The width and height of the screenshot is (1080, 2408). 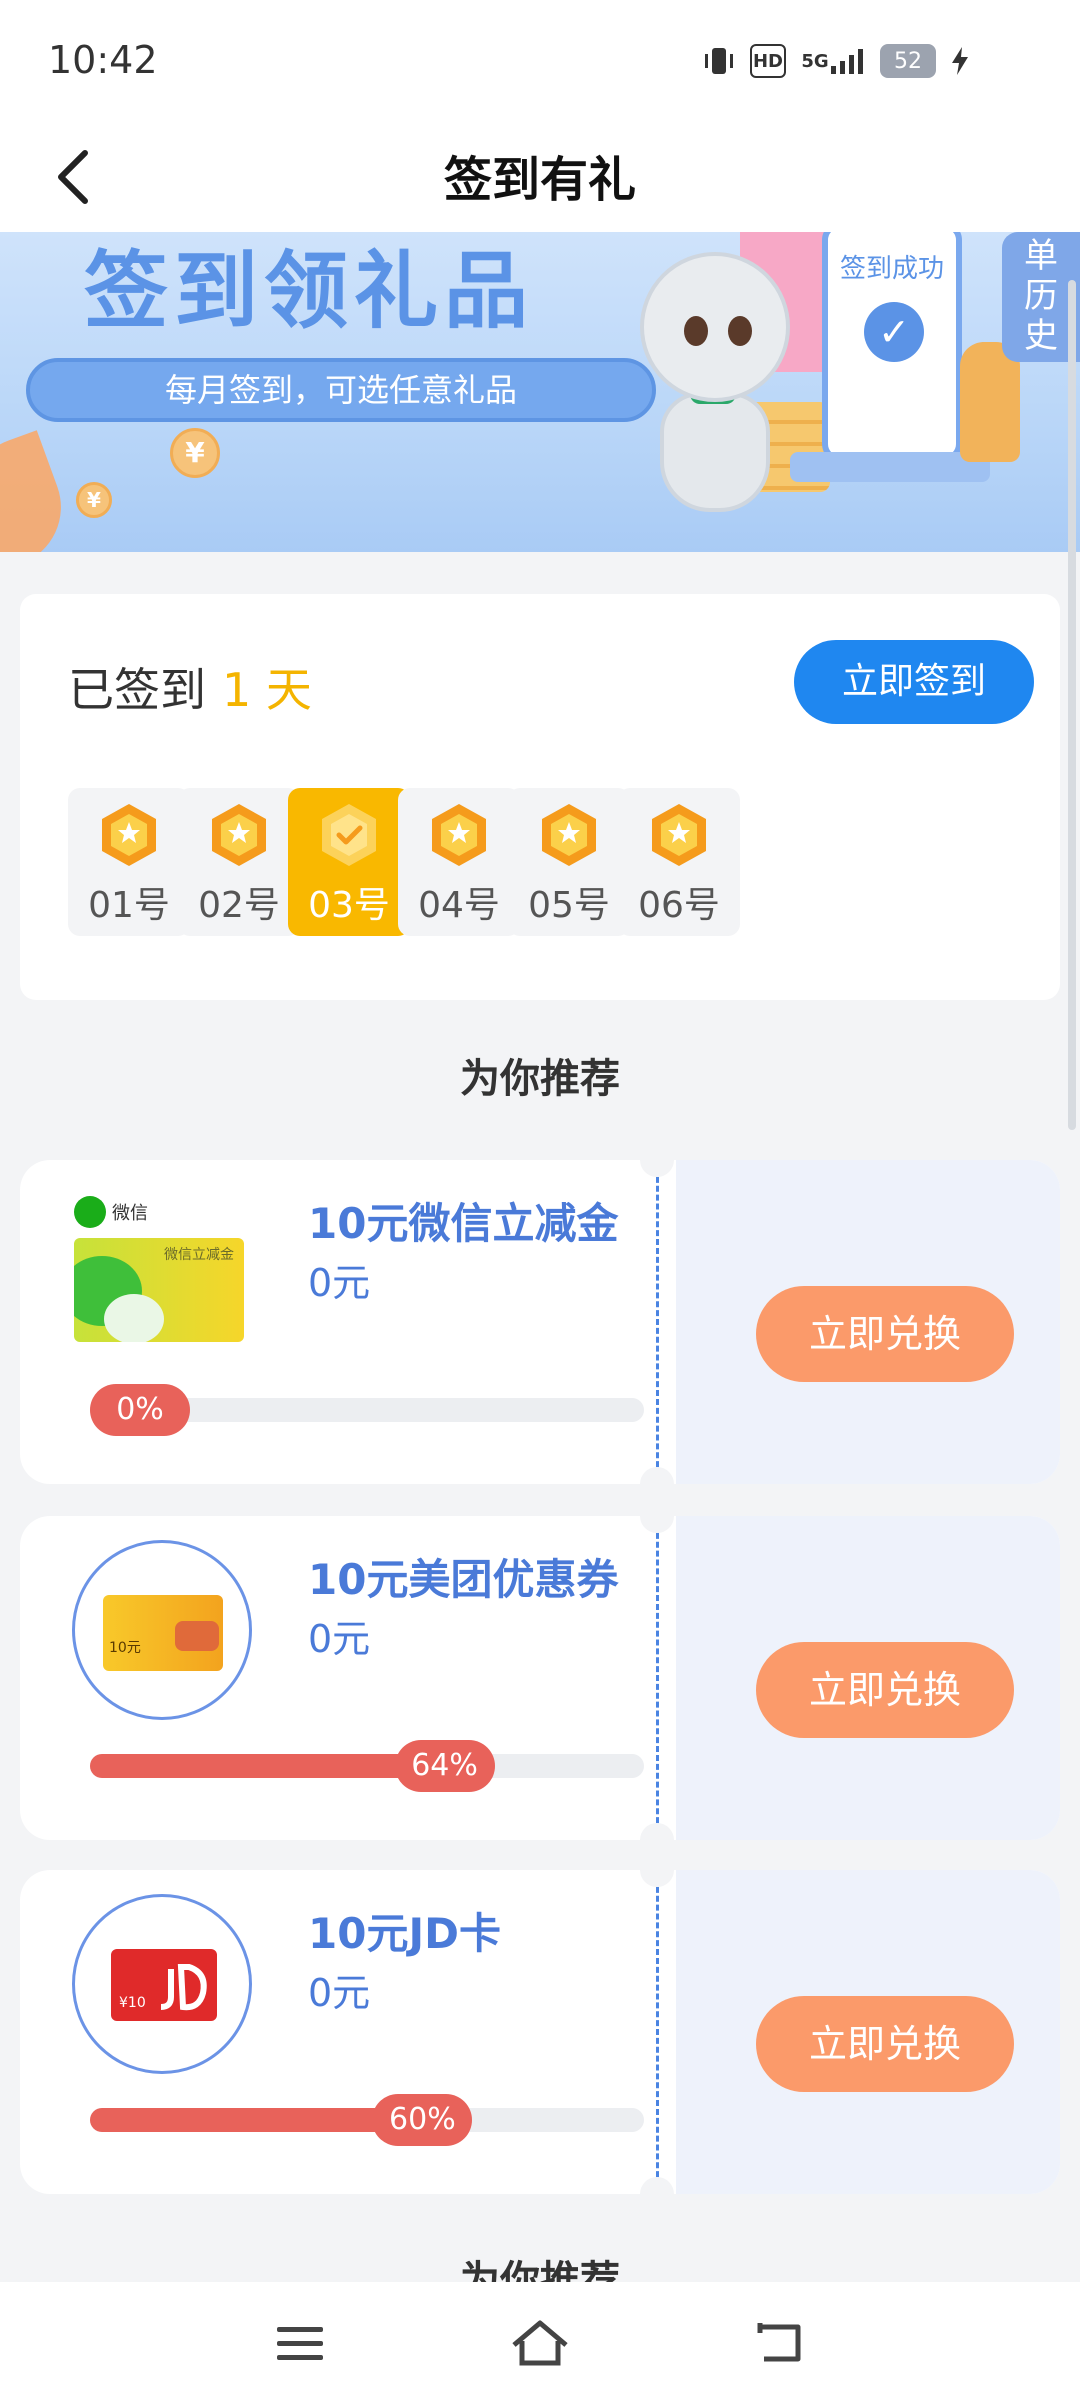 I want to click on leaf-decoration, so click(x=39, y=491).